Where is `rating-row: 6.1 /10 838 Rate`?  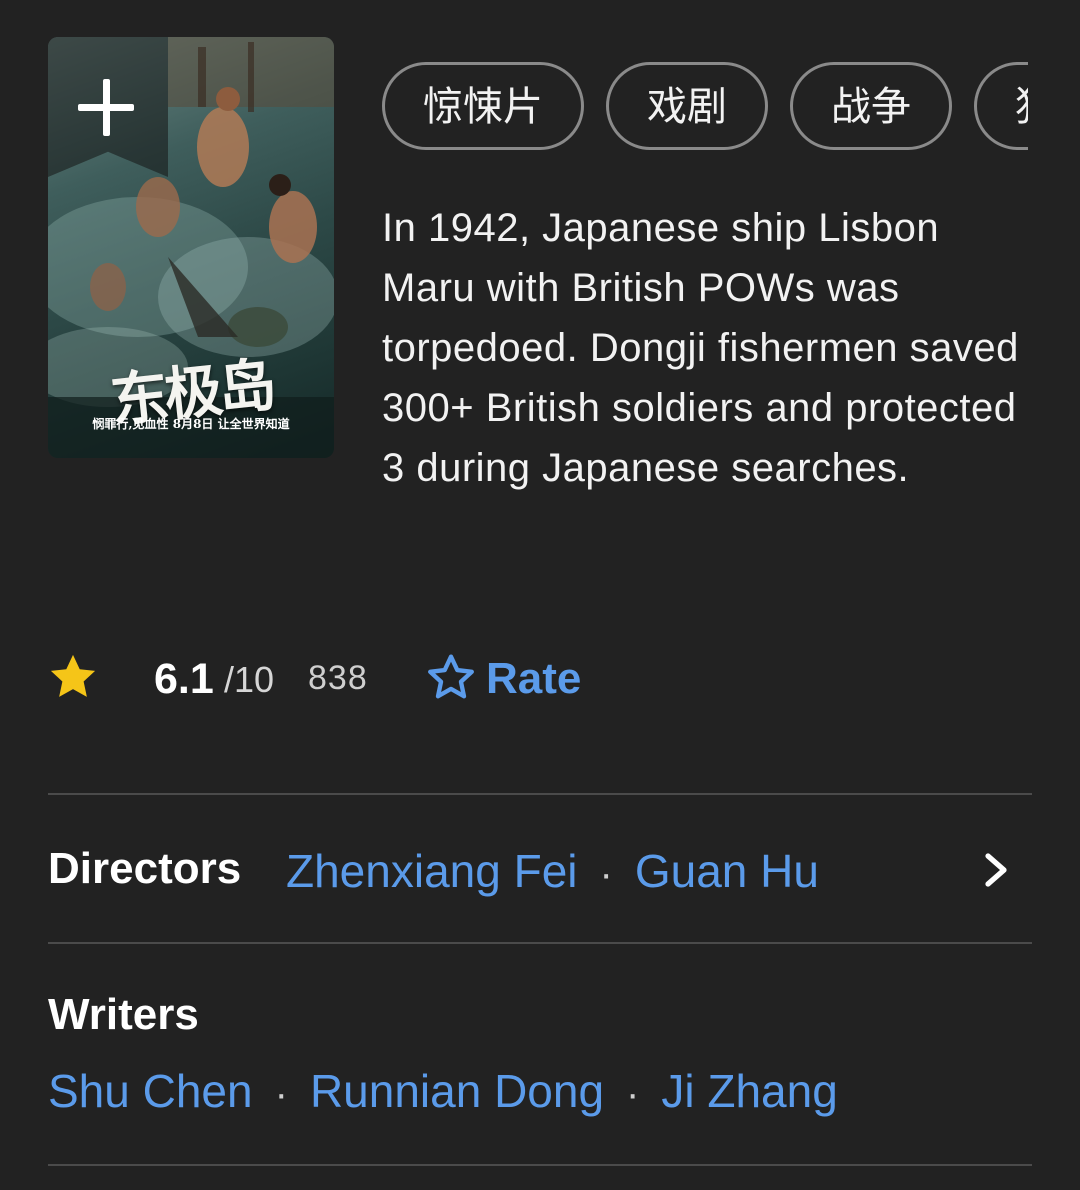 rating-row: 6.1 /10 838 Rate is located at coordinates (536, 678).